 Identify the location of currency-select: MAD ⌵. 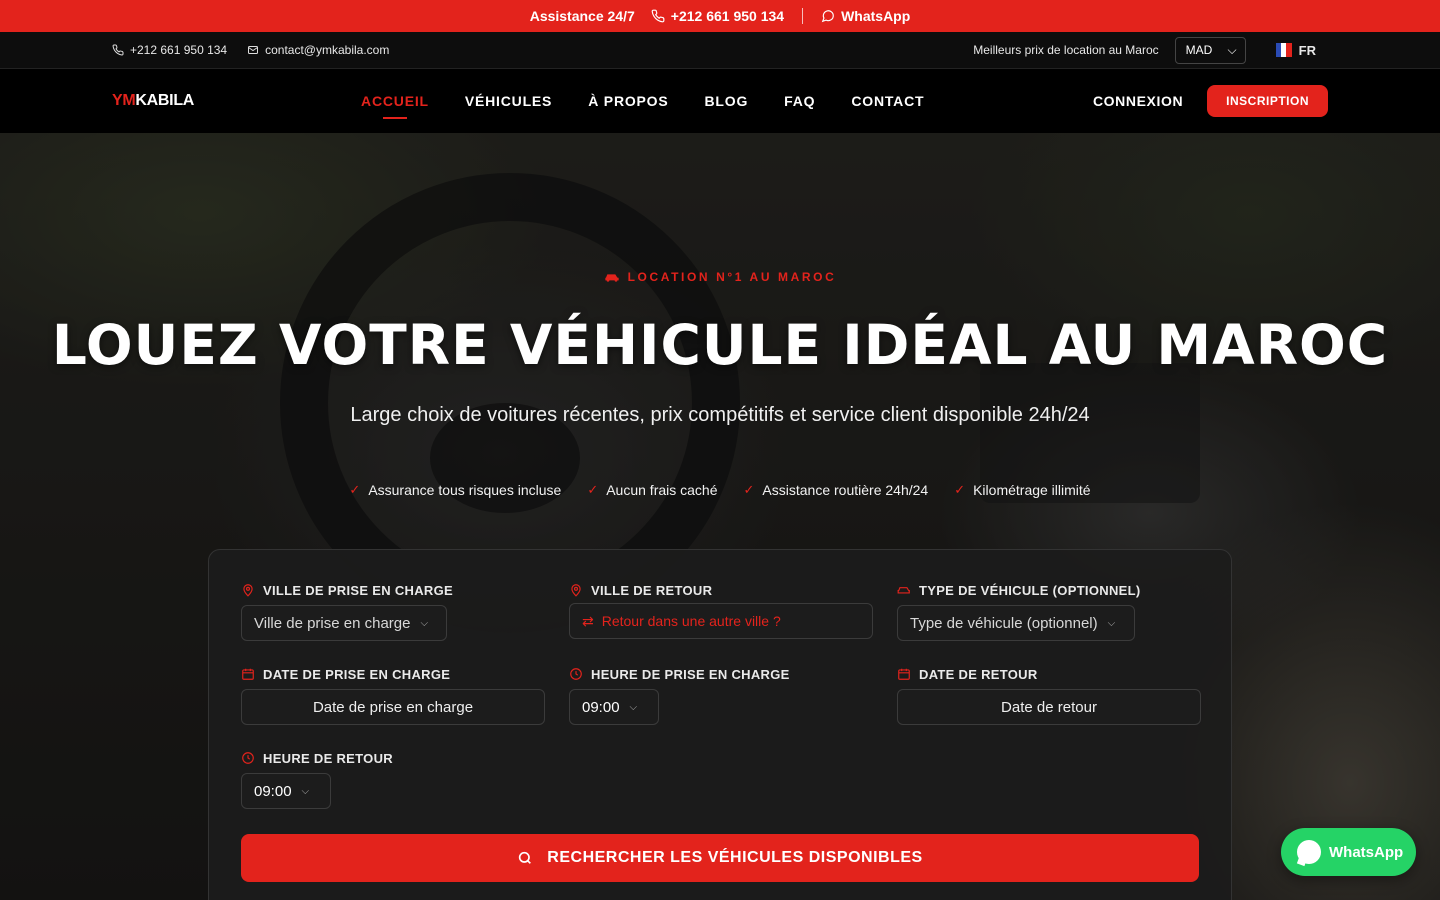
(1210, 50).